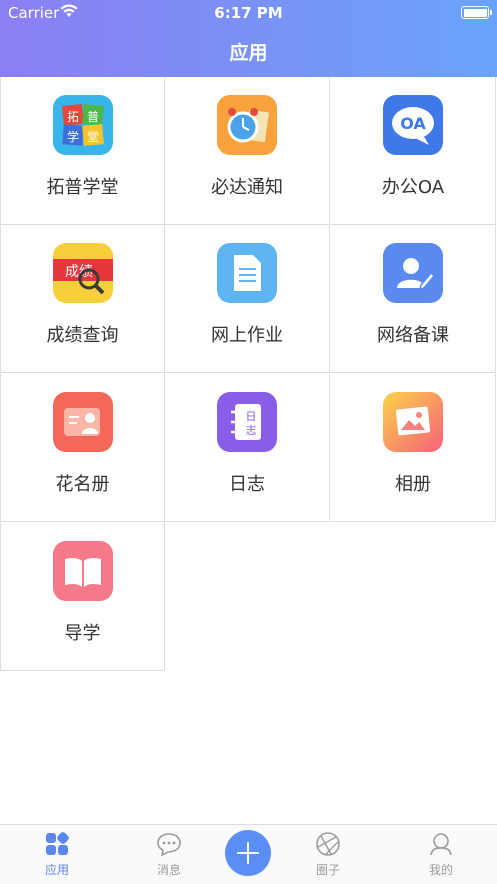 The image size is (497, 884). I want to click on add-button, so click(248, 853).